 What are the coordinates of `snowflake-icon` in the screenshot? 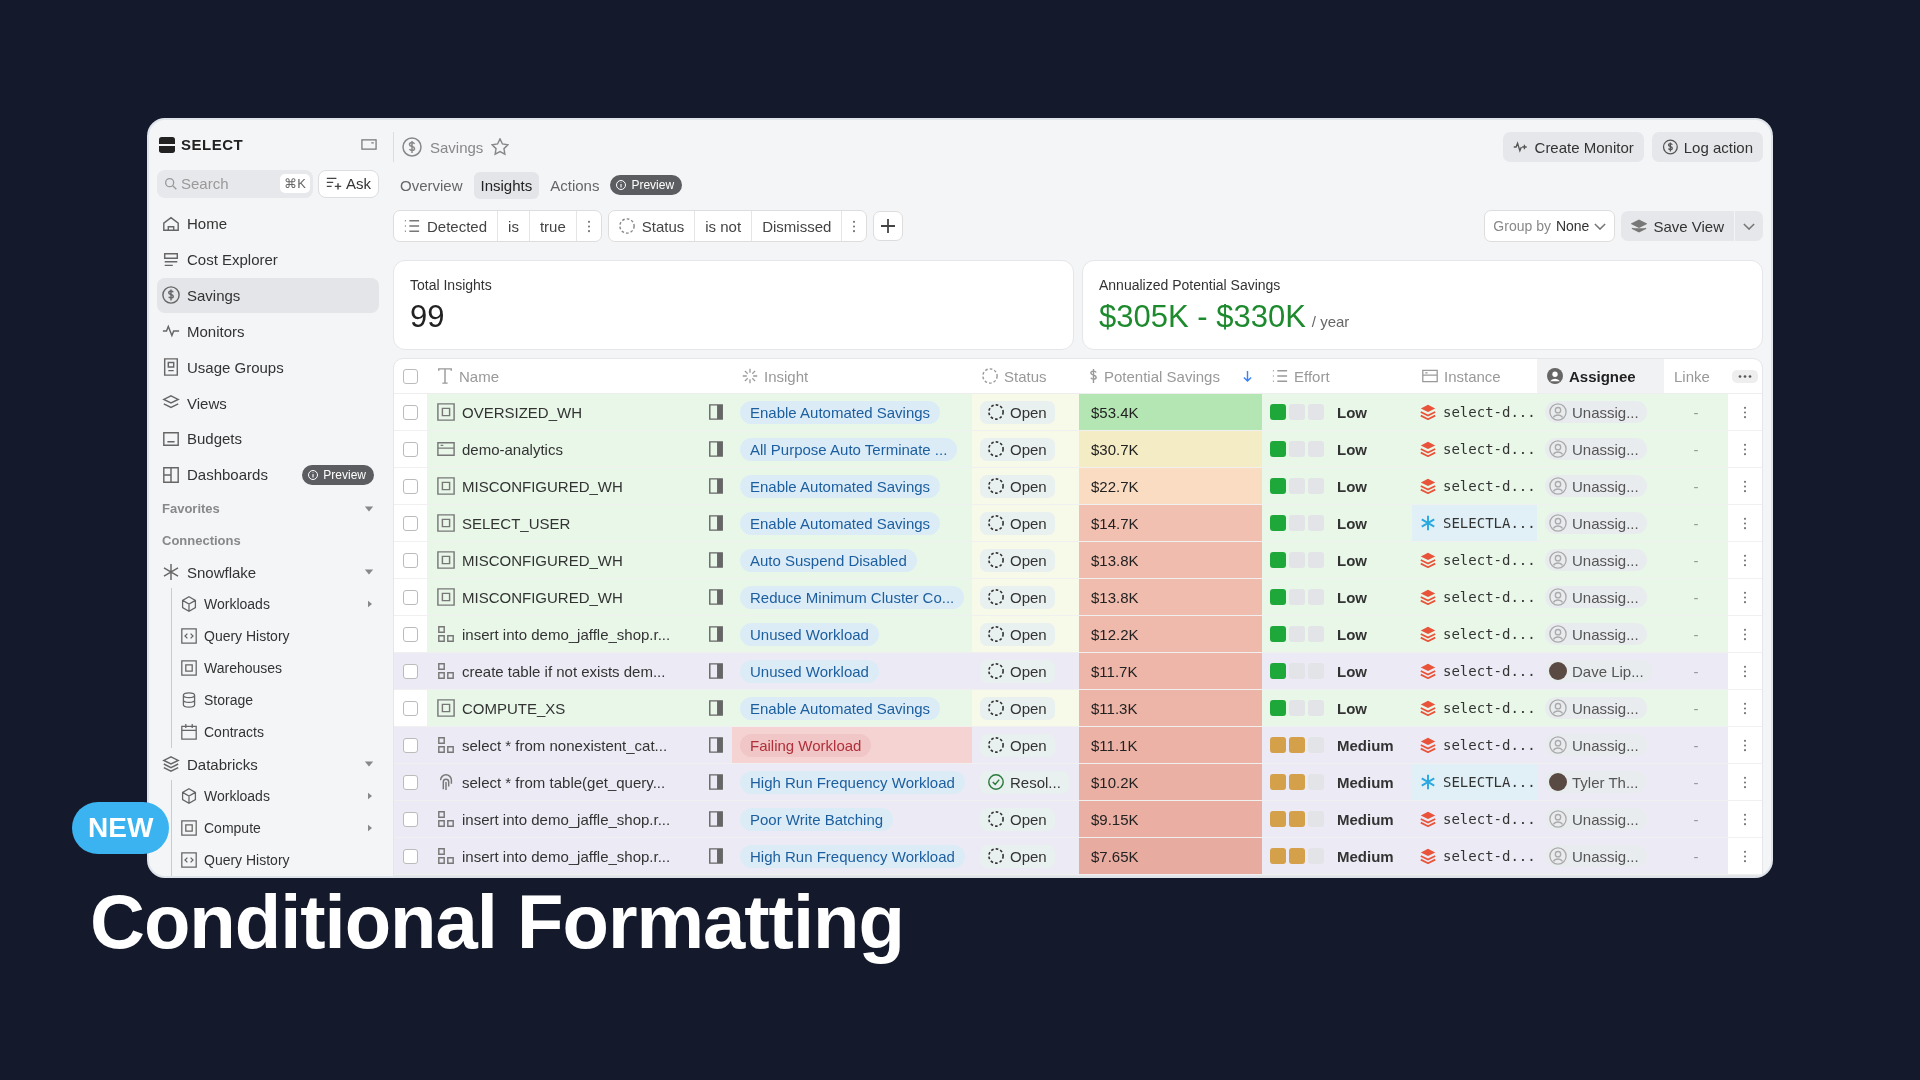 It's located at (1428, 523).